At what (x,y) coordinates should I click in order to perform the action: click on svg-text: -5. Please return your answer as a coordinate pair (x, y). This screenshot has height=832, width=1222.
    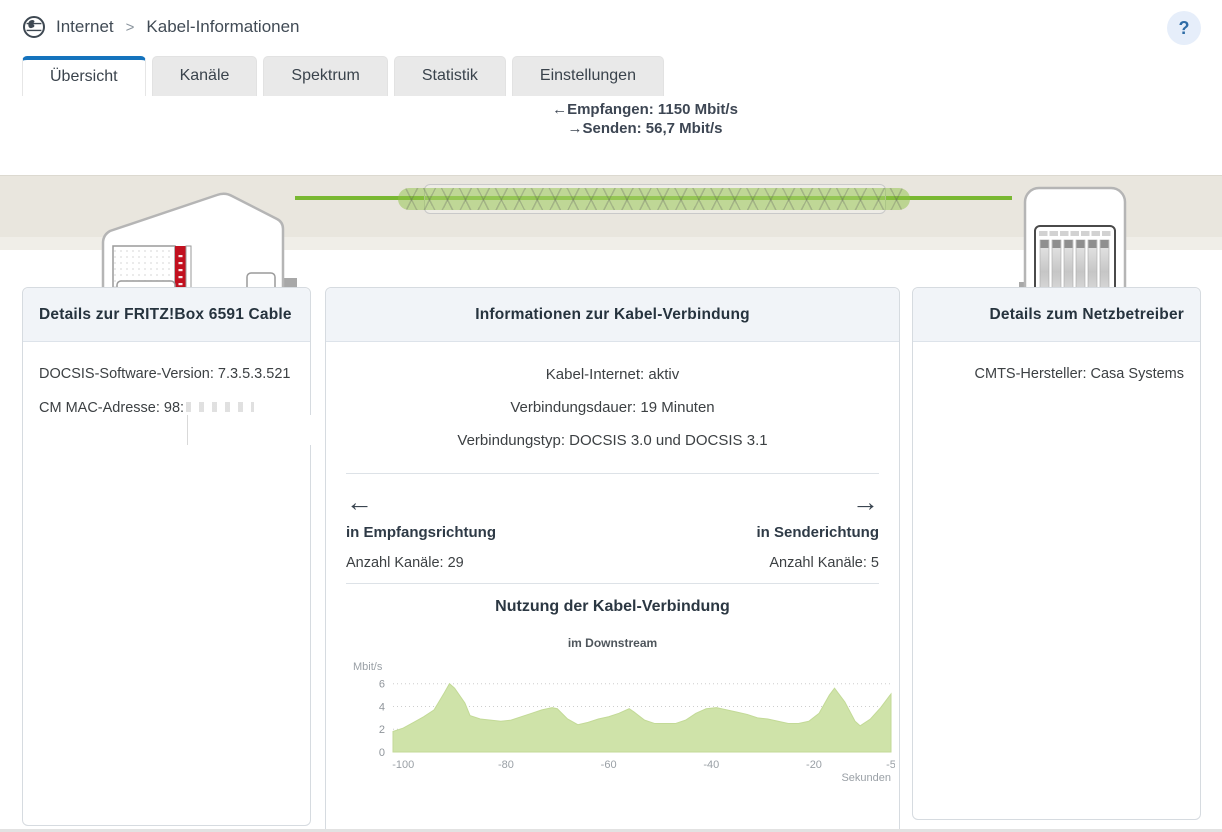
    Looking at the image, I should click on (890, 765).